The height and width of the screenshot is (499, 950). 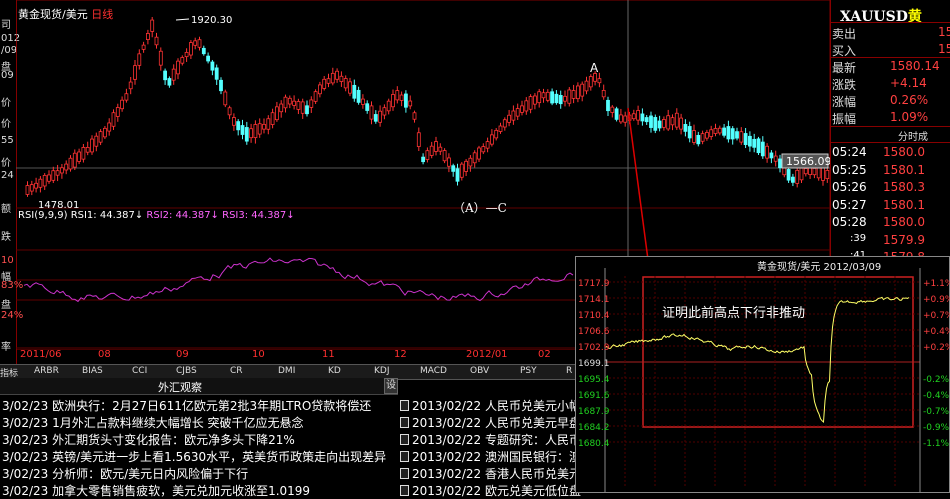 I want to click on news-headline: 1月外汇占款料继续大幅增长 突破千亿应无悬念, so click(x=177, y=423).